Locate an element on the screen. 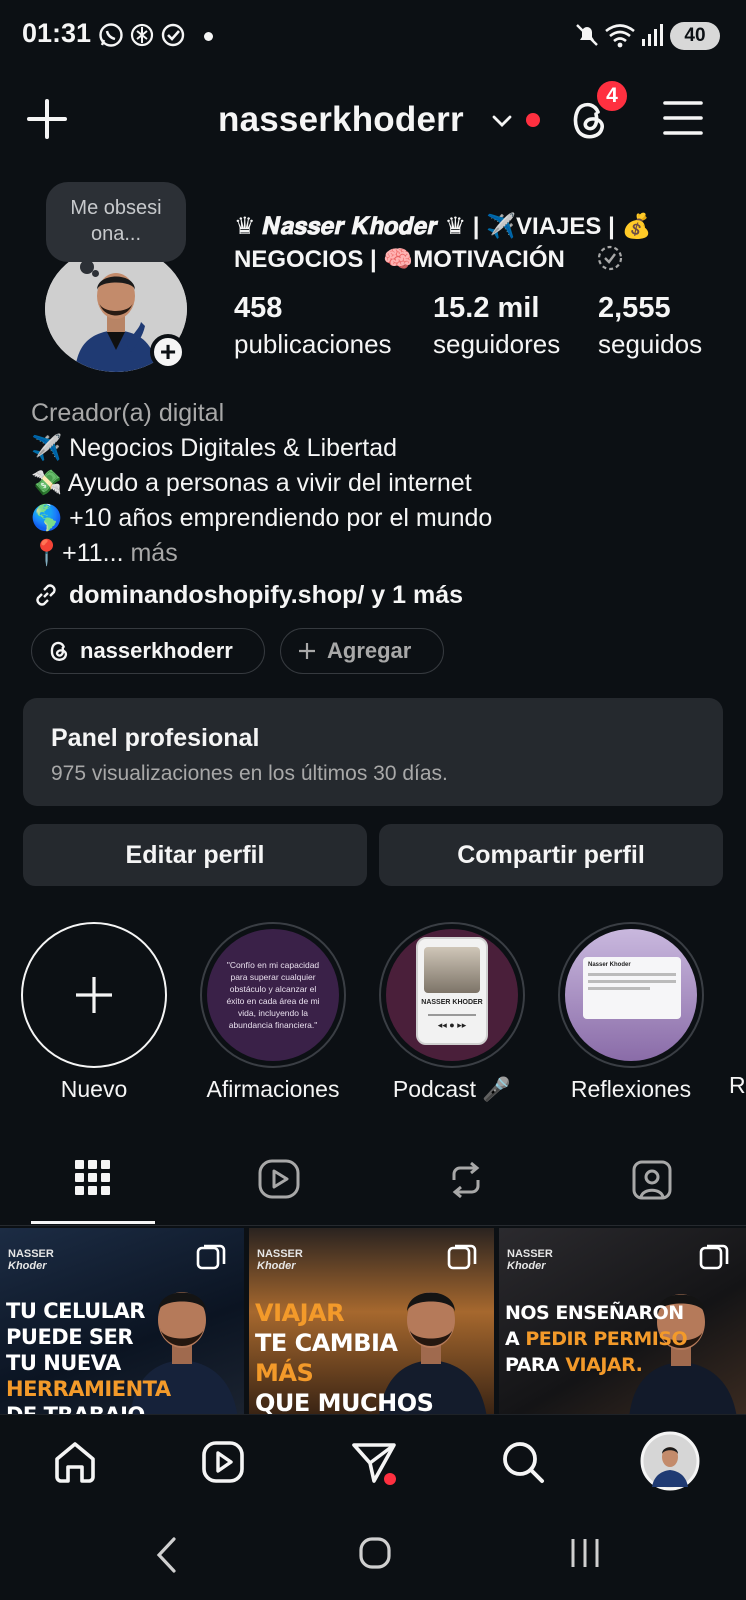  account-notification-dot is located at coordinates (533, 120).